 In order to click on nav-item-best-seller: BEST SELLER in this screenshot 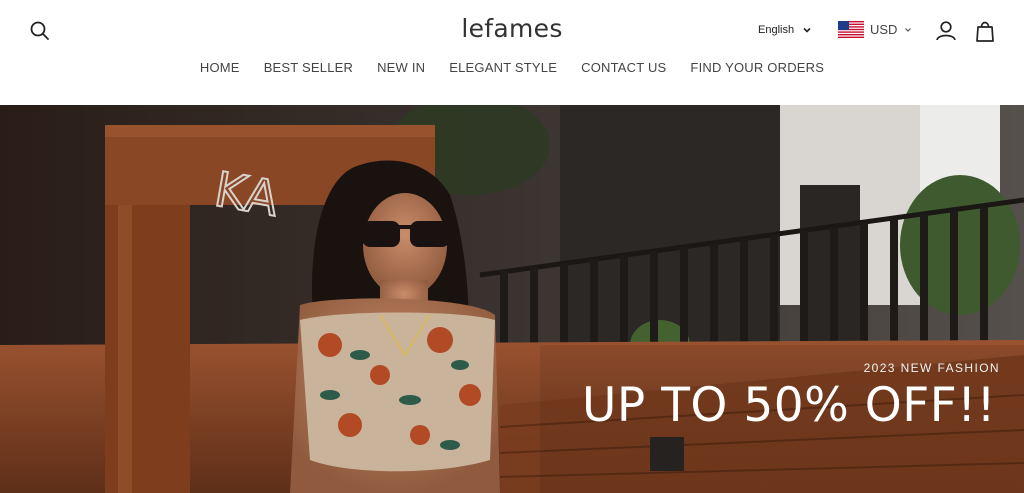, I will do `click(308, 67)`.